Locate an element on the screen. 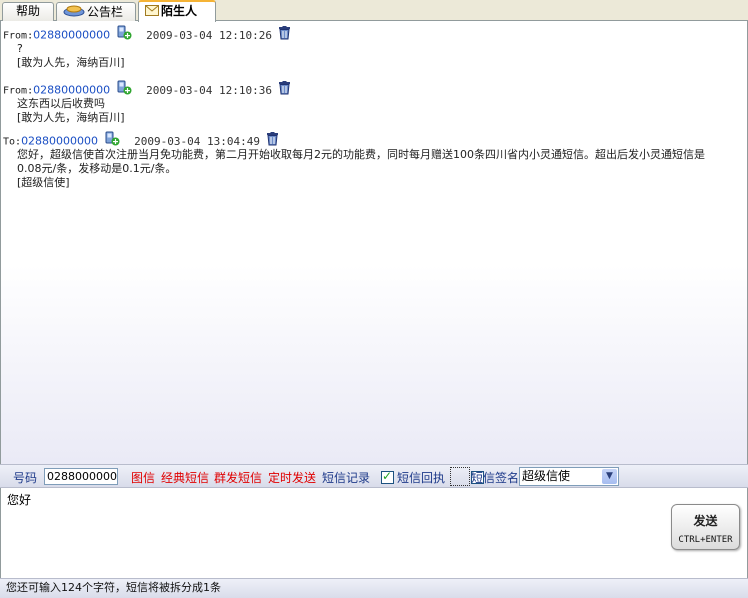 Image resolution: width=748 pixels, height=598 pixels. group-sms-link: 群发短信 is located at coordinates (238, 477).